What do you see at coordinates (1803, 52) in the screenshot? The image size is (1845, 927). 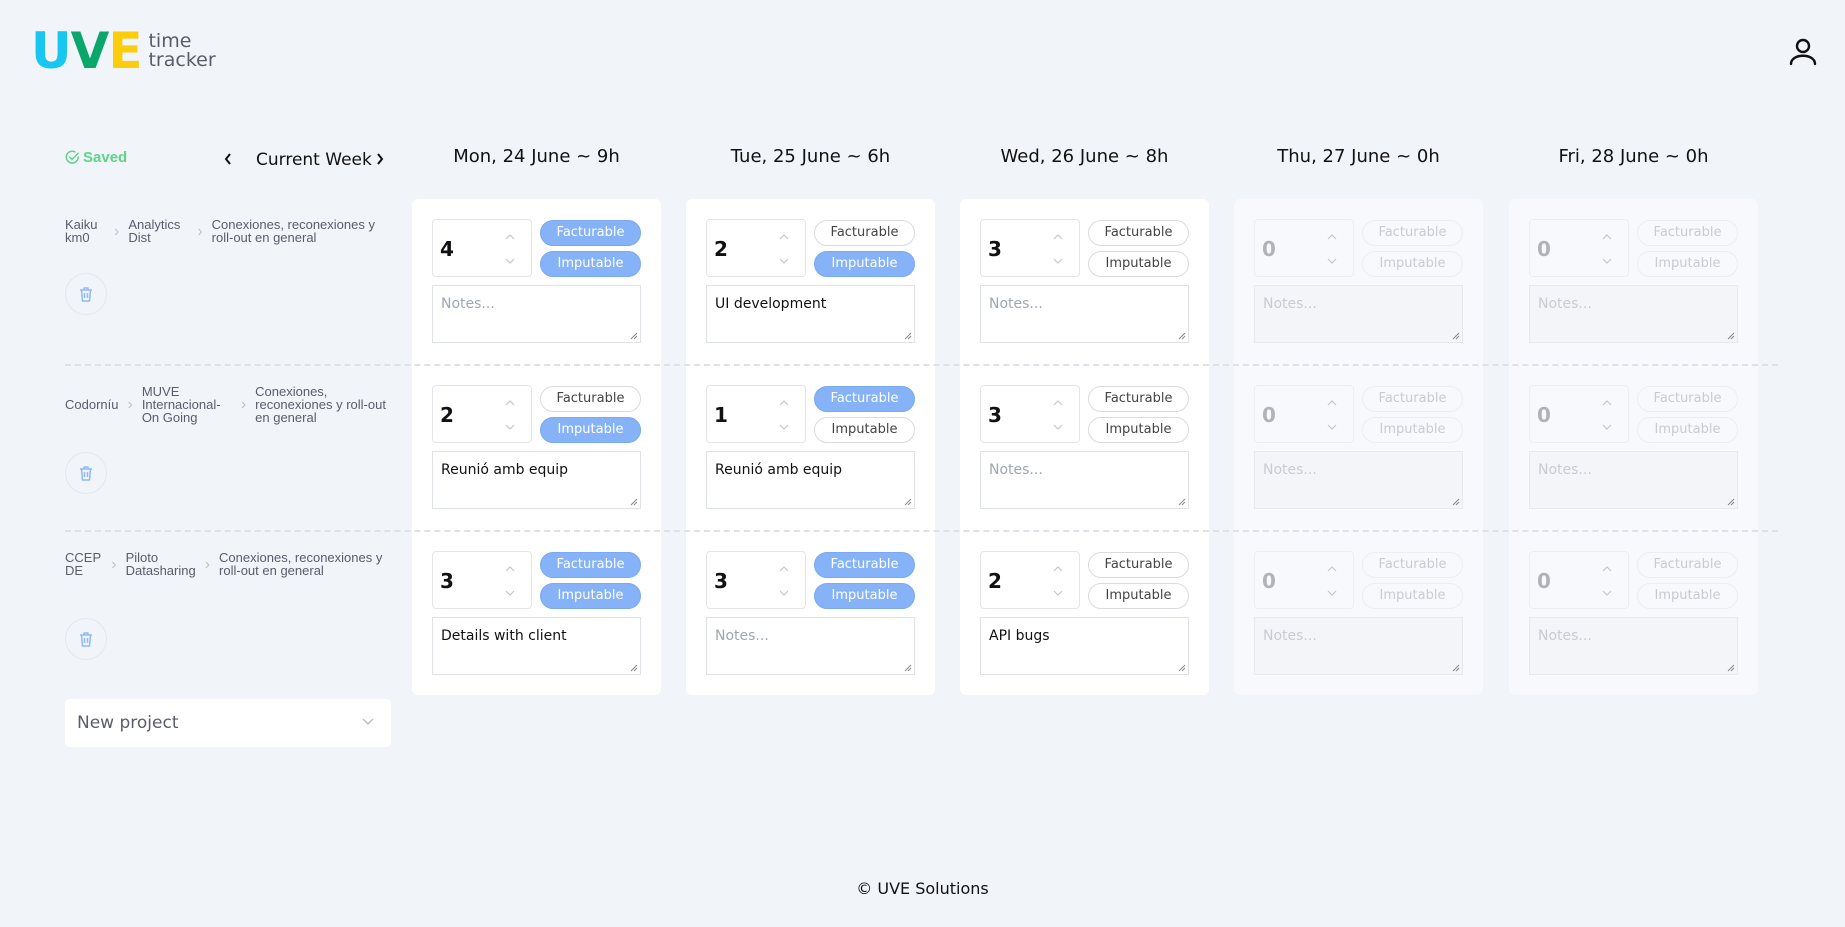 I see `user-menu-button` at bounding box center [1803, 52].